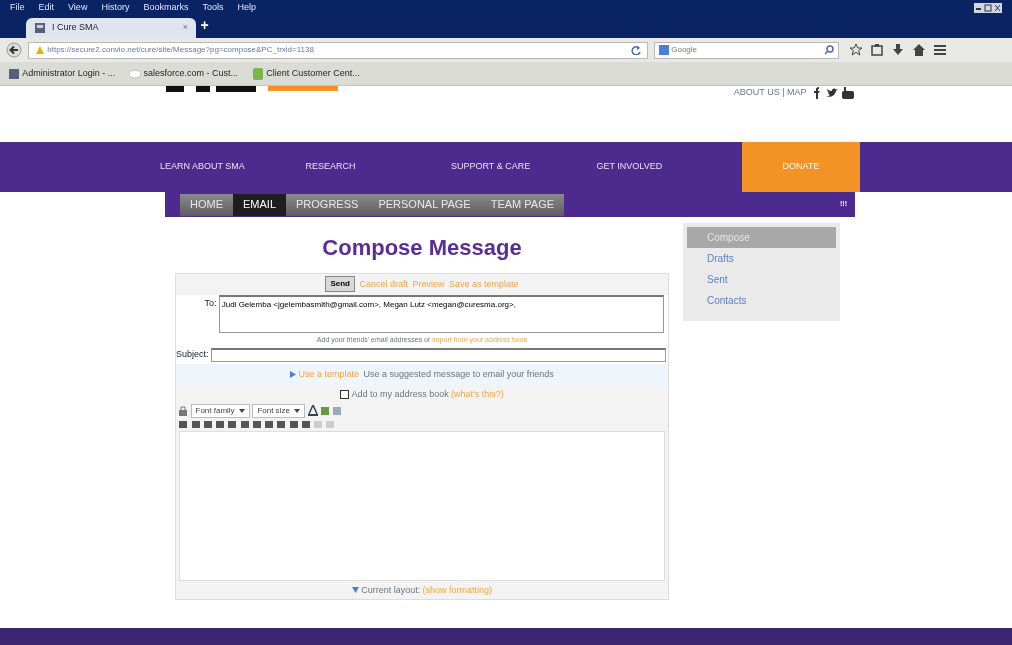 This screenshot has width=1012, height=645. What do you see at coordinates (166, 8) in the screenshot?
I see `menu-item: Bookmarks` at bounding box center [166, 8].